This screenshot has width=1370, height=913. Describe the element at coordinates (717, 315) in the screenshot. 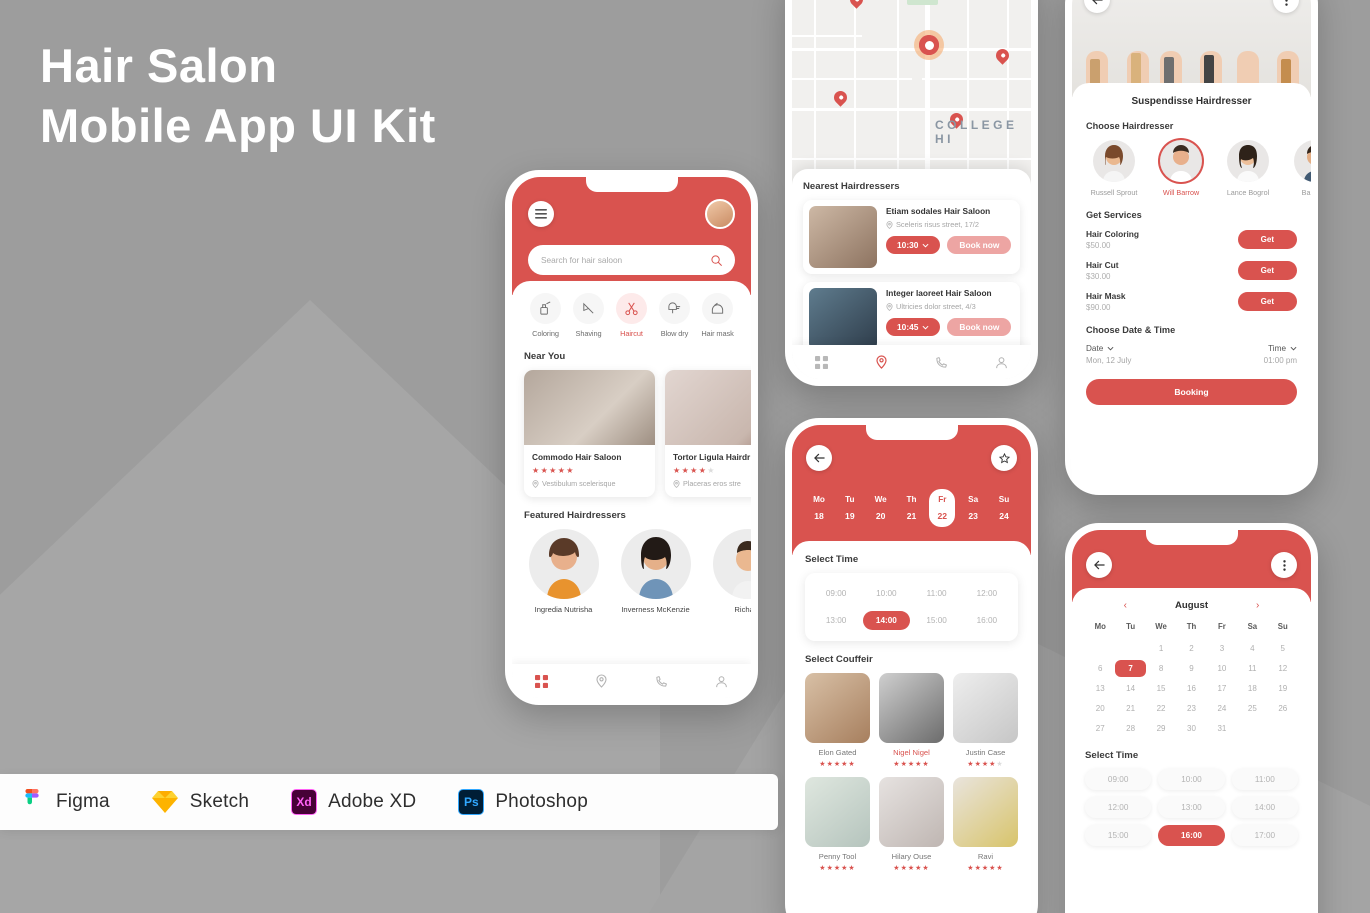

I see `category-hair-mask: Hair mask` at that location.